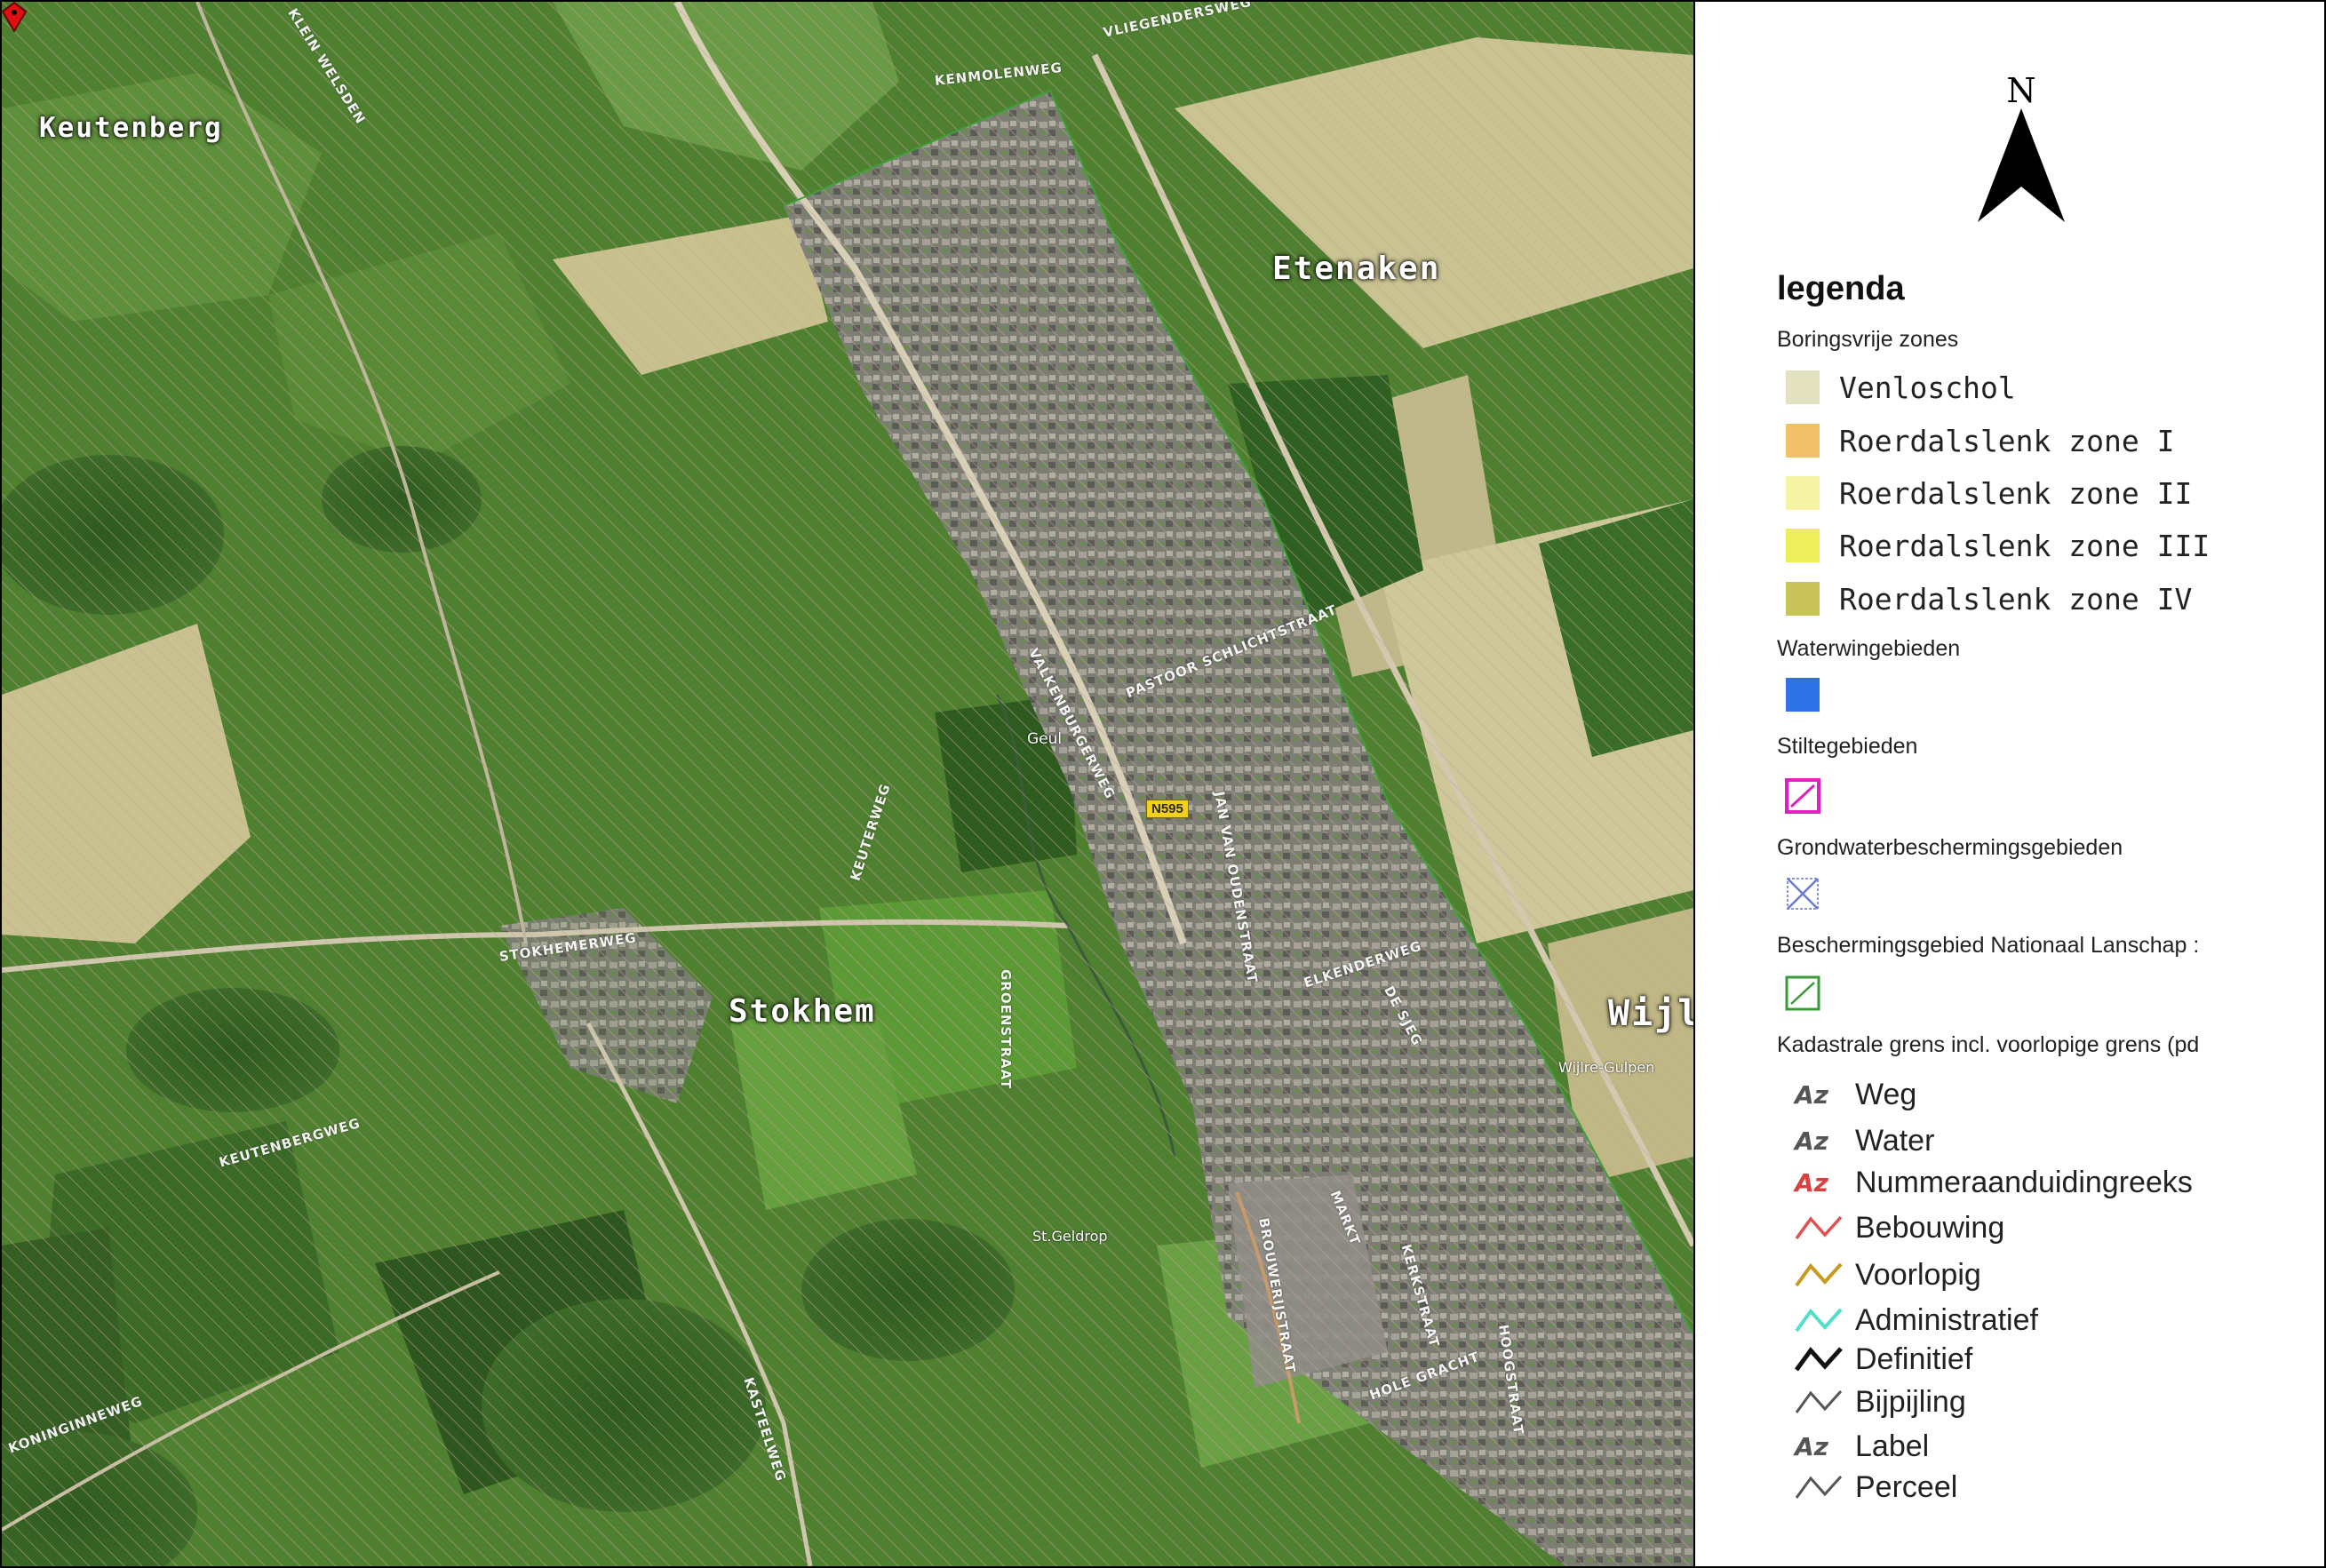 The image size is (2326, 1568). Describe the element at coordinates (1803, 796) in the screenshot. I see `stiltegebieden-swatch` at that location.